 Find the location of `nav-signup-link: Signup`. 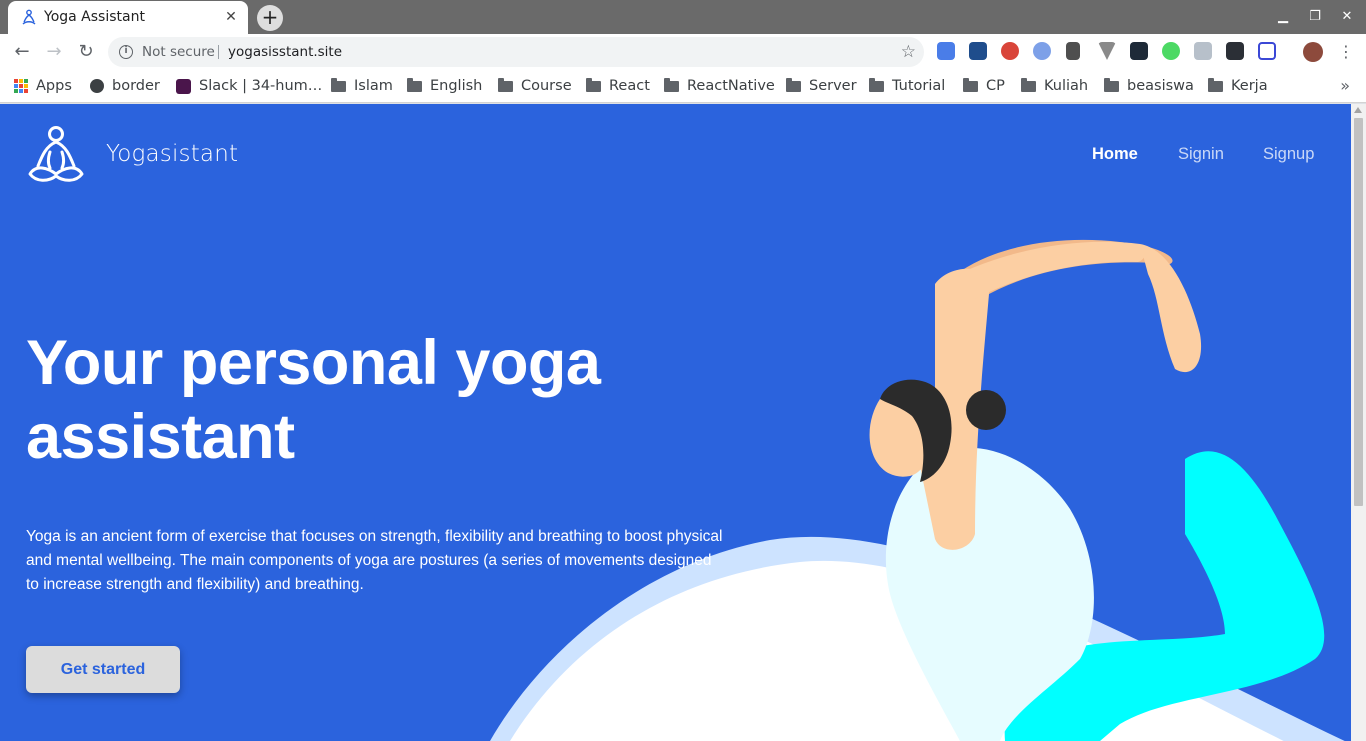

nav-signup-link: Signup is located at coordinates (1288, 154).